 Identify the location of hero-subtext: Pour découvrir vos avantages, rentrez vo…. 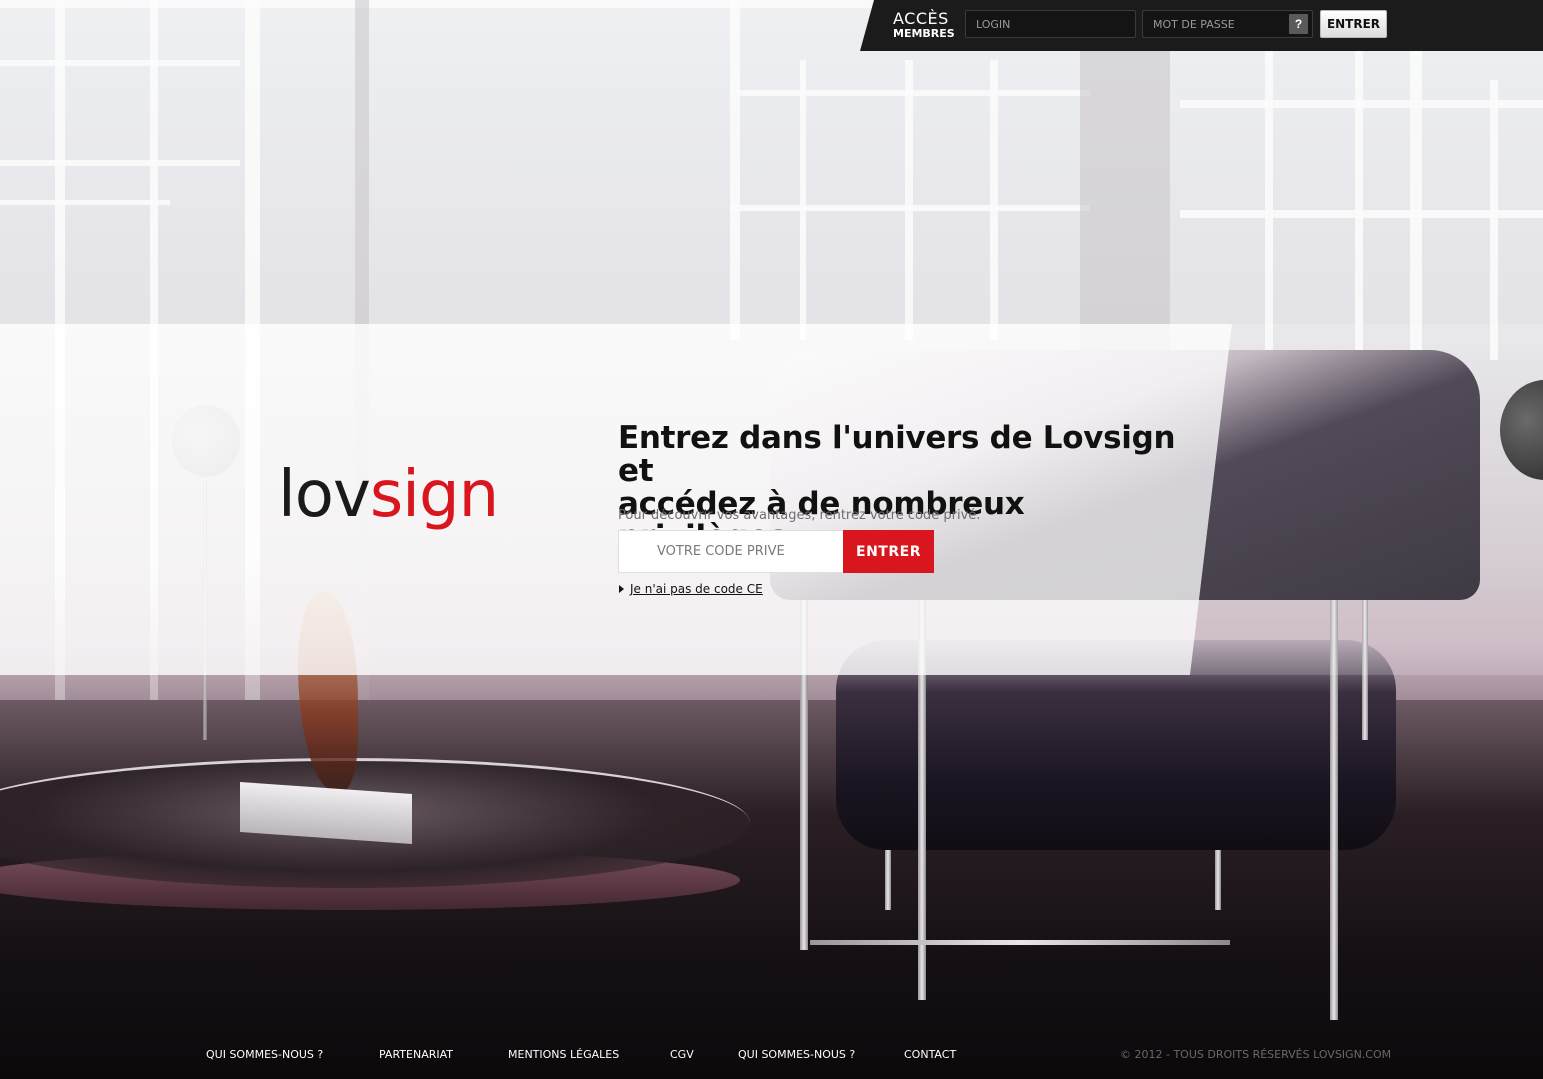
(799, 515).